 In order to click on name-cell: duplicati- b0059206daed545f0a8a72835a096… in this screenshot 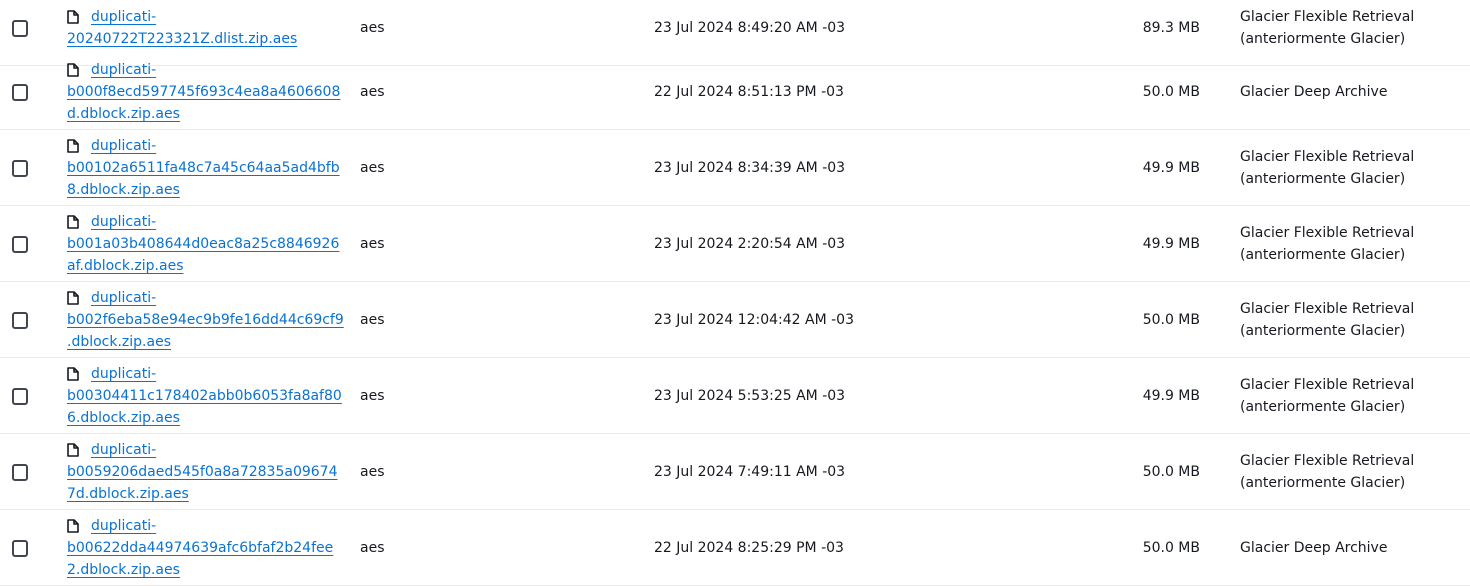, I will do `click(202, 472)`.